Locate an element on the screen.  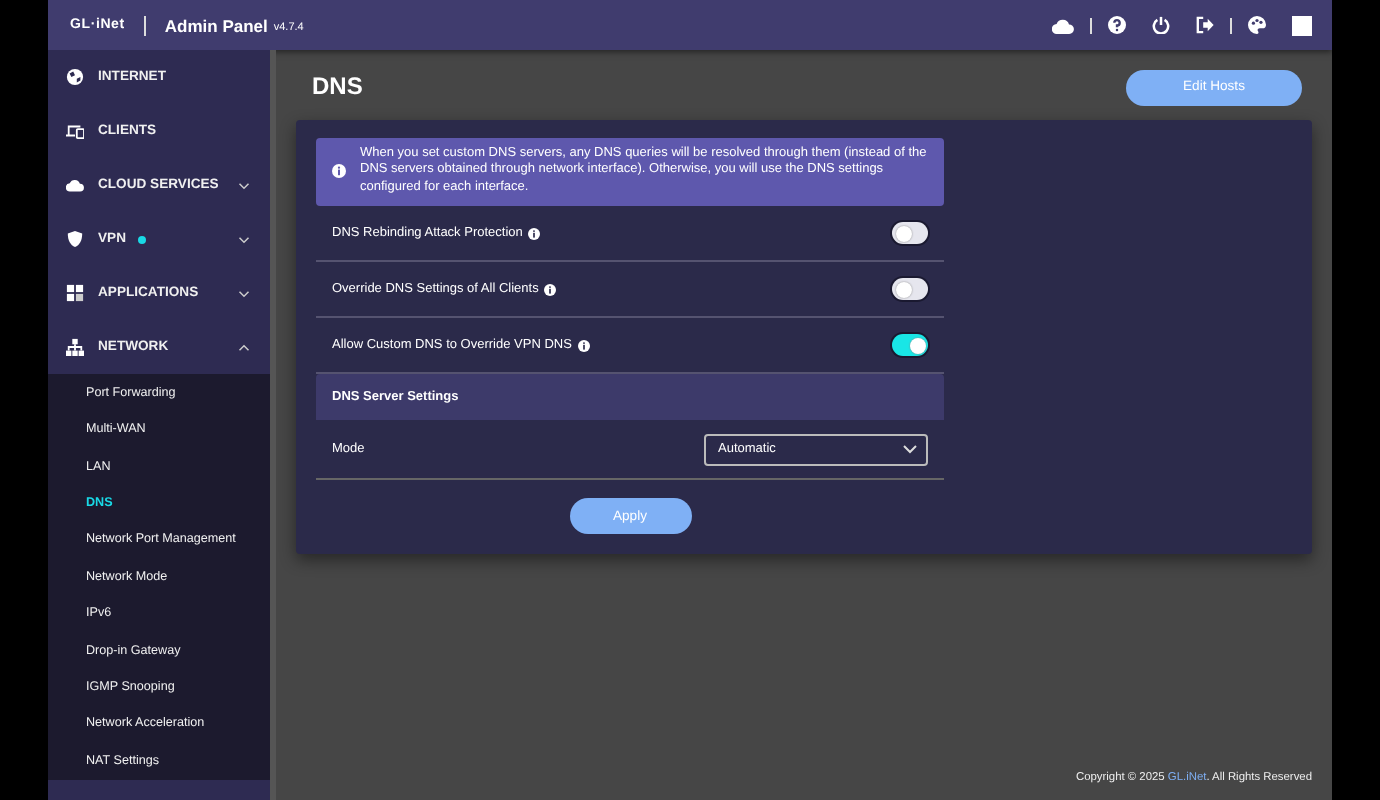
grid-icon is located at coordinates (75, 293).